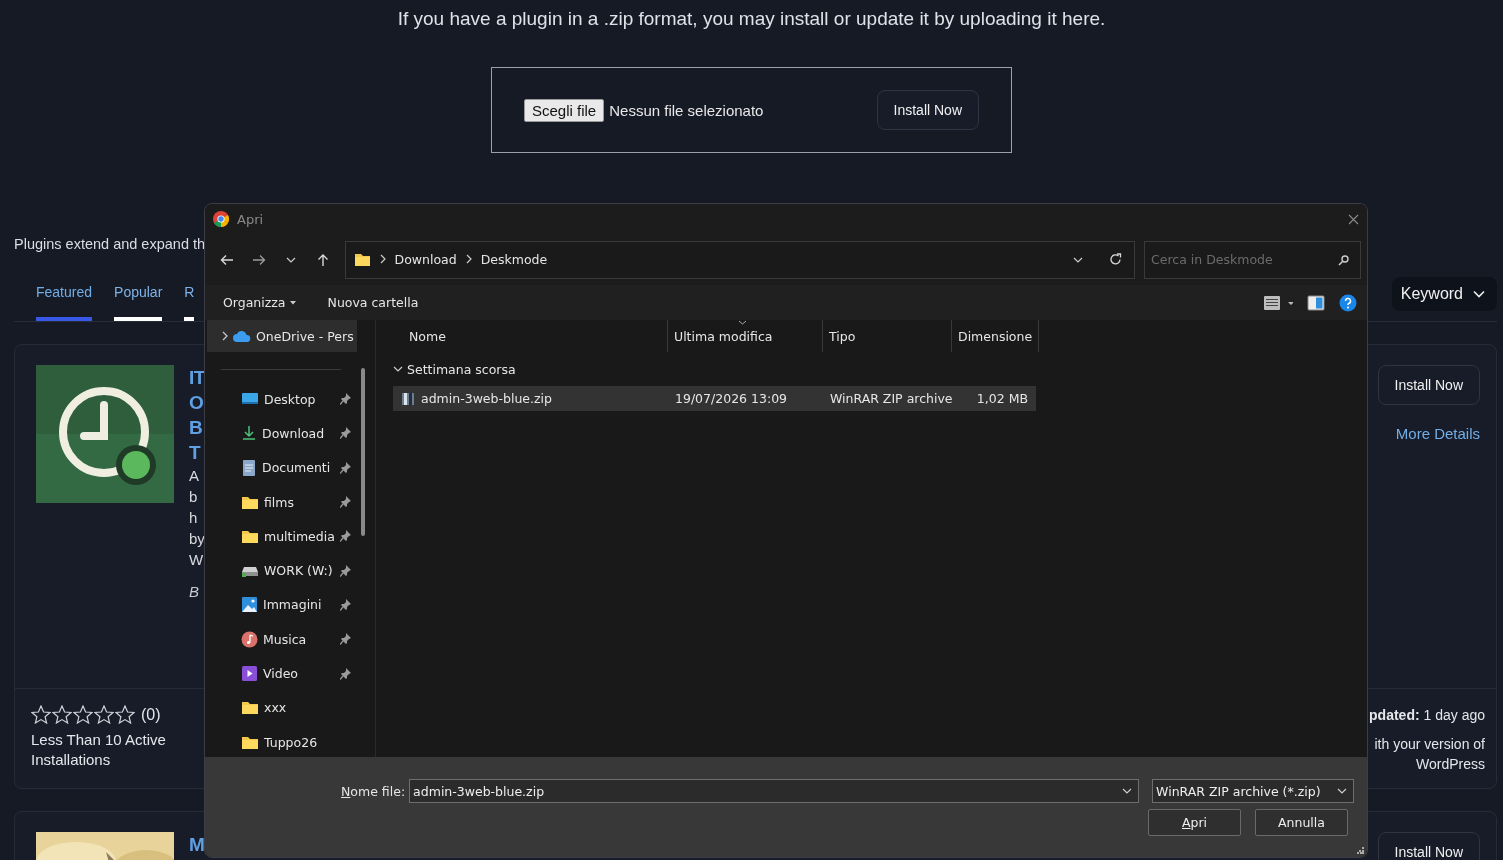  Describe the element at coordinates (1252, 259) in the screenshot. I see `search-field: Cerca in Deskmode` at that location.